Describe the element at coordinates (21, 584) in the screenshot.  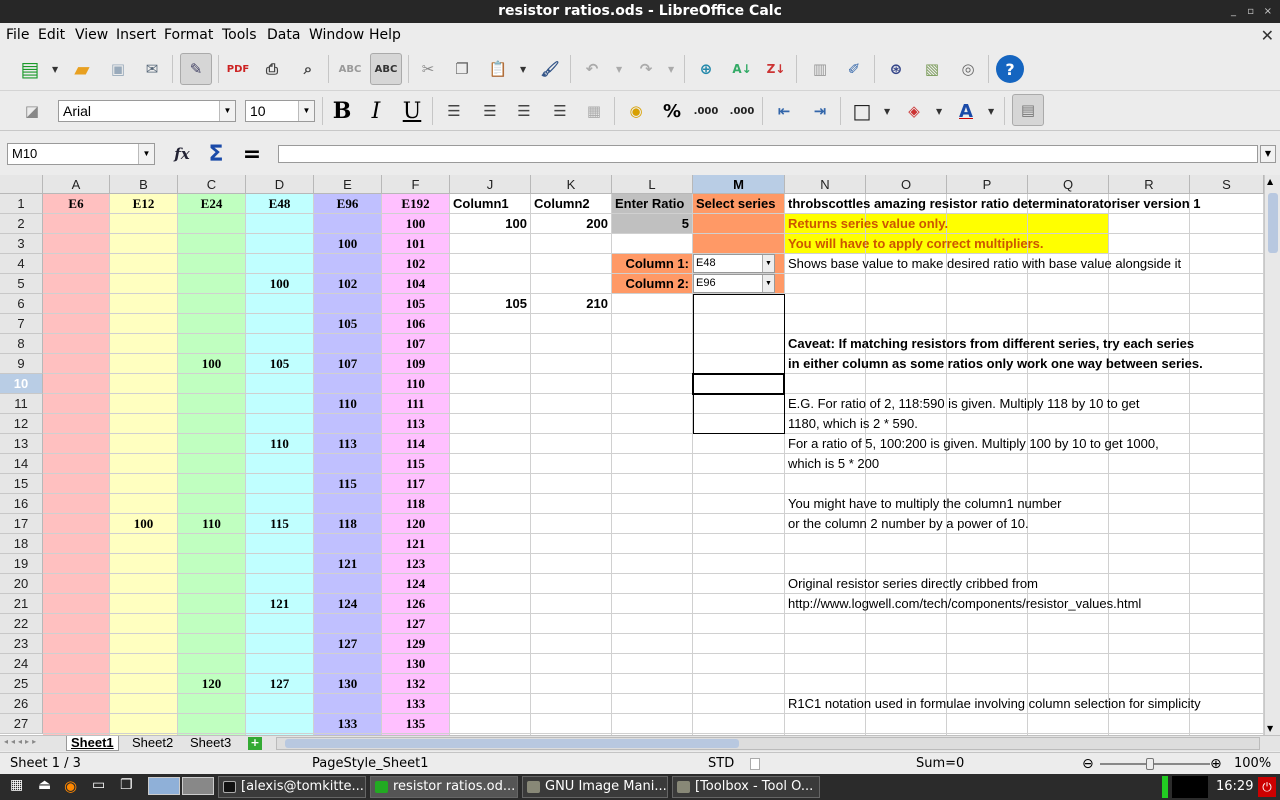
I see `row-header-20: 20` at that location.